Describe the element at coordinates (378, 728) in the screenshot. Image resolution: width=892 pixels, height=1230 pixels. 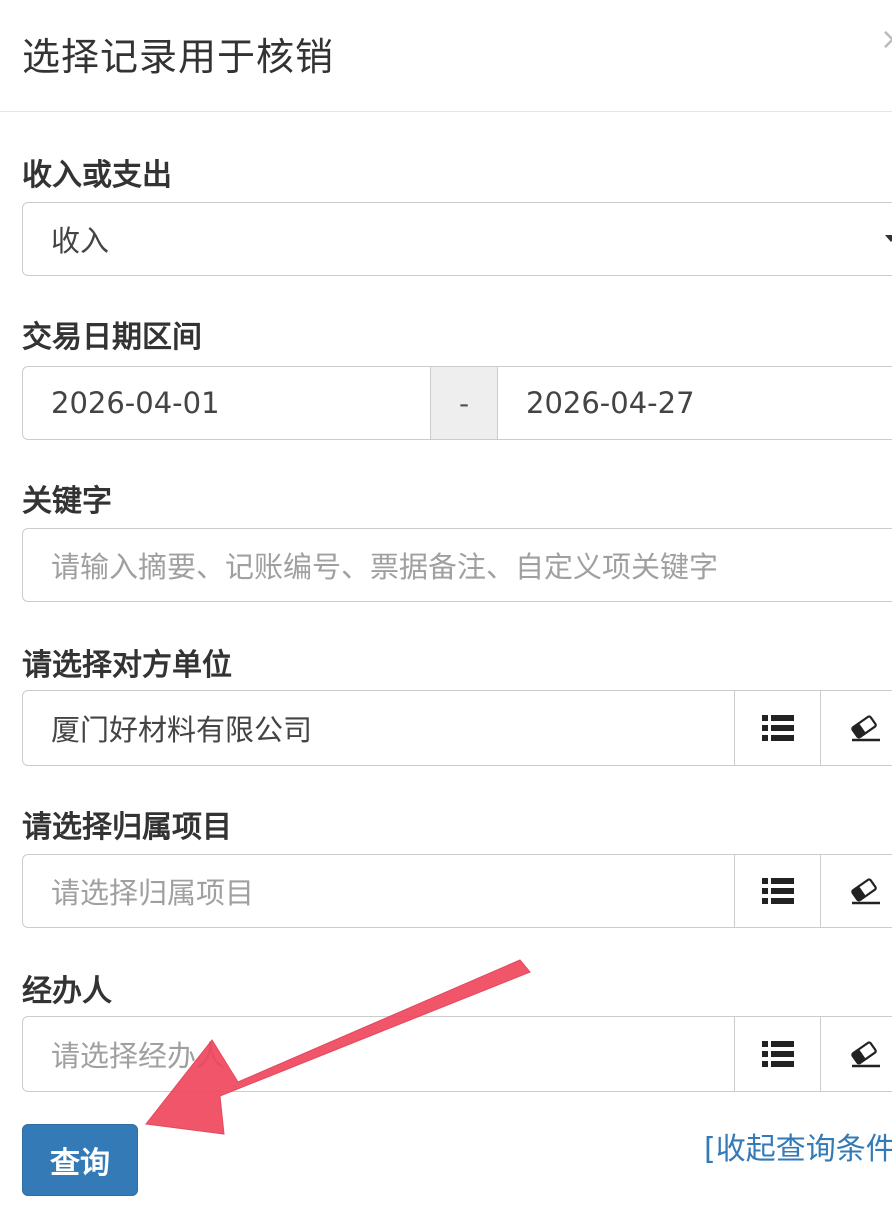
I see `counterparty-input: 厦门好材料有限公司` at that location.